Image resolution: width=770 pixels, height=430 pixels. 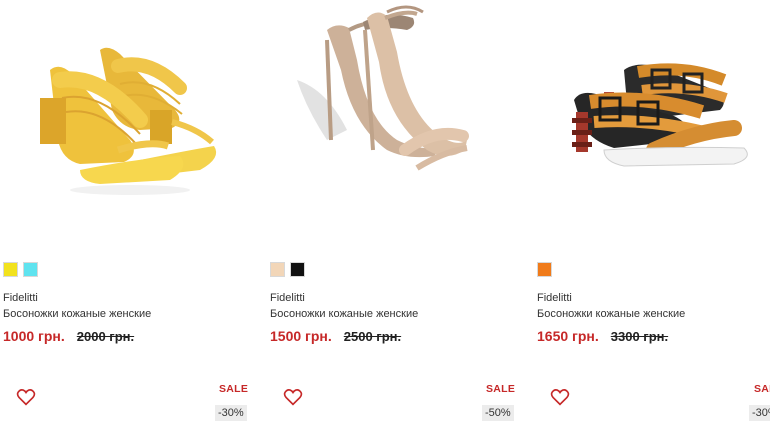 What do you see at coordinates (383, 88) in the screenshot?
I see `nude-stiletto-sandals-icon` at bounding box center [383, 88].